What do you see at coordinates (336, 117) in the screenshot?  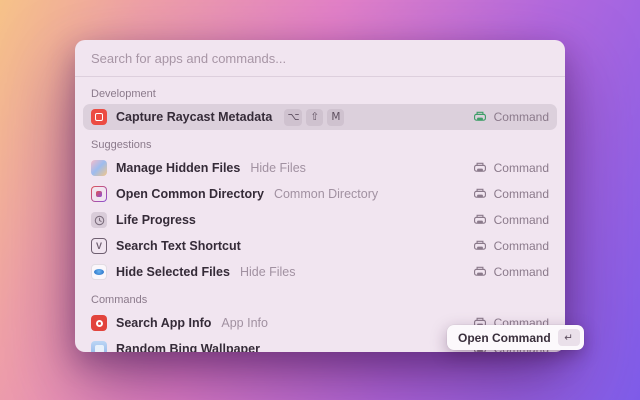 I see `m-key: M` at bounding box center [336, 117].